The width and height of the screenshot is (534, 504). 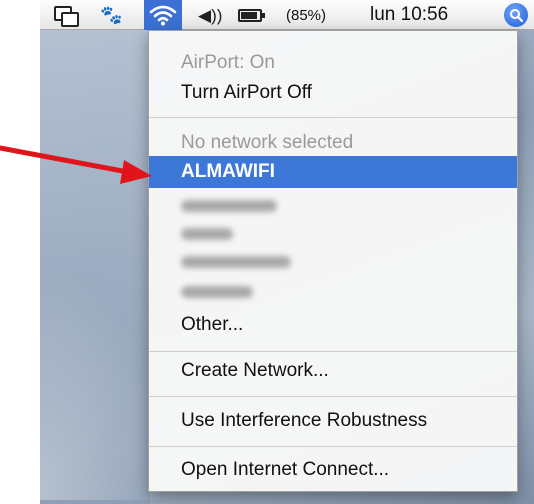 I want to click on battery-icon, so click(x=251, y=15).